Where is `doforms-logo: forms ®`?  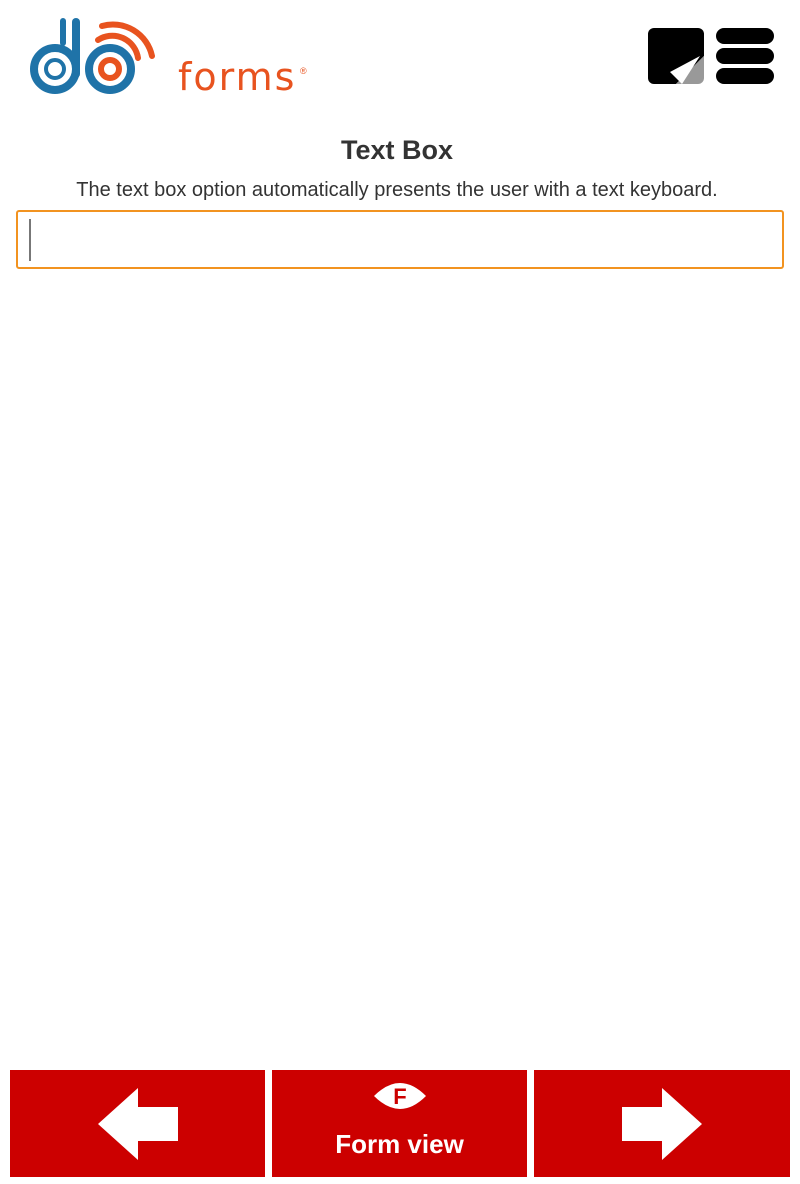 doforms-logo: forms ® is located at coordinates (167, 59).